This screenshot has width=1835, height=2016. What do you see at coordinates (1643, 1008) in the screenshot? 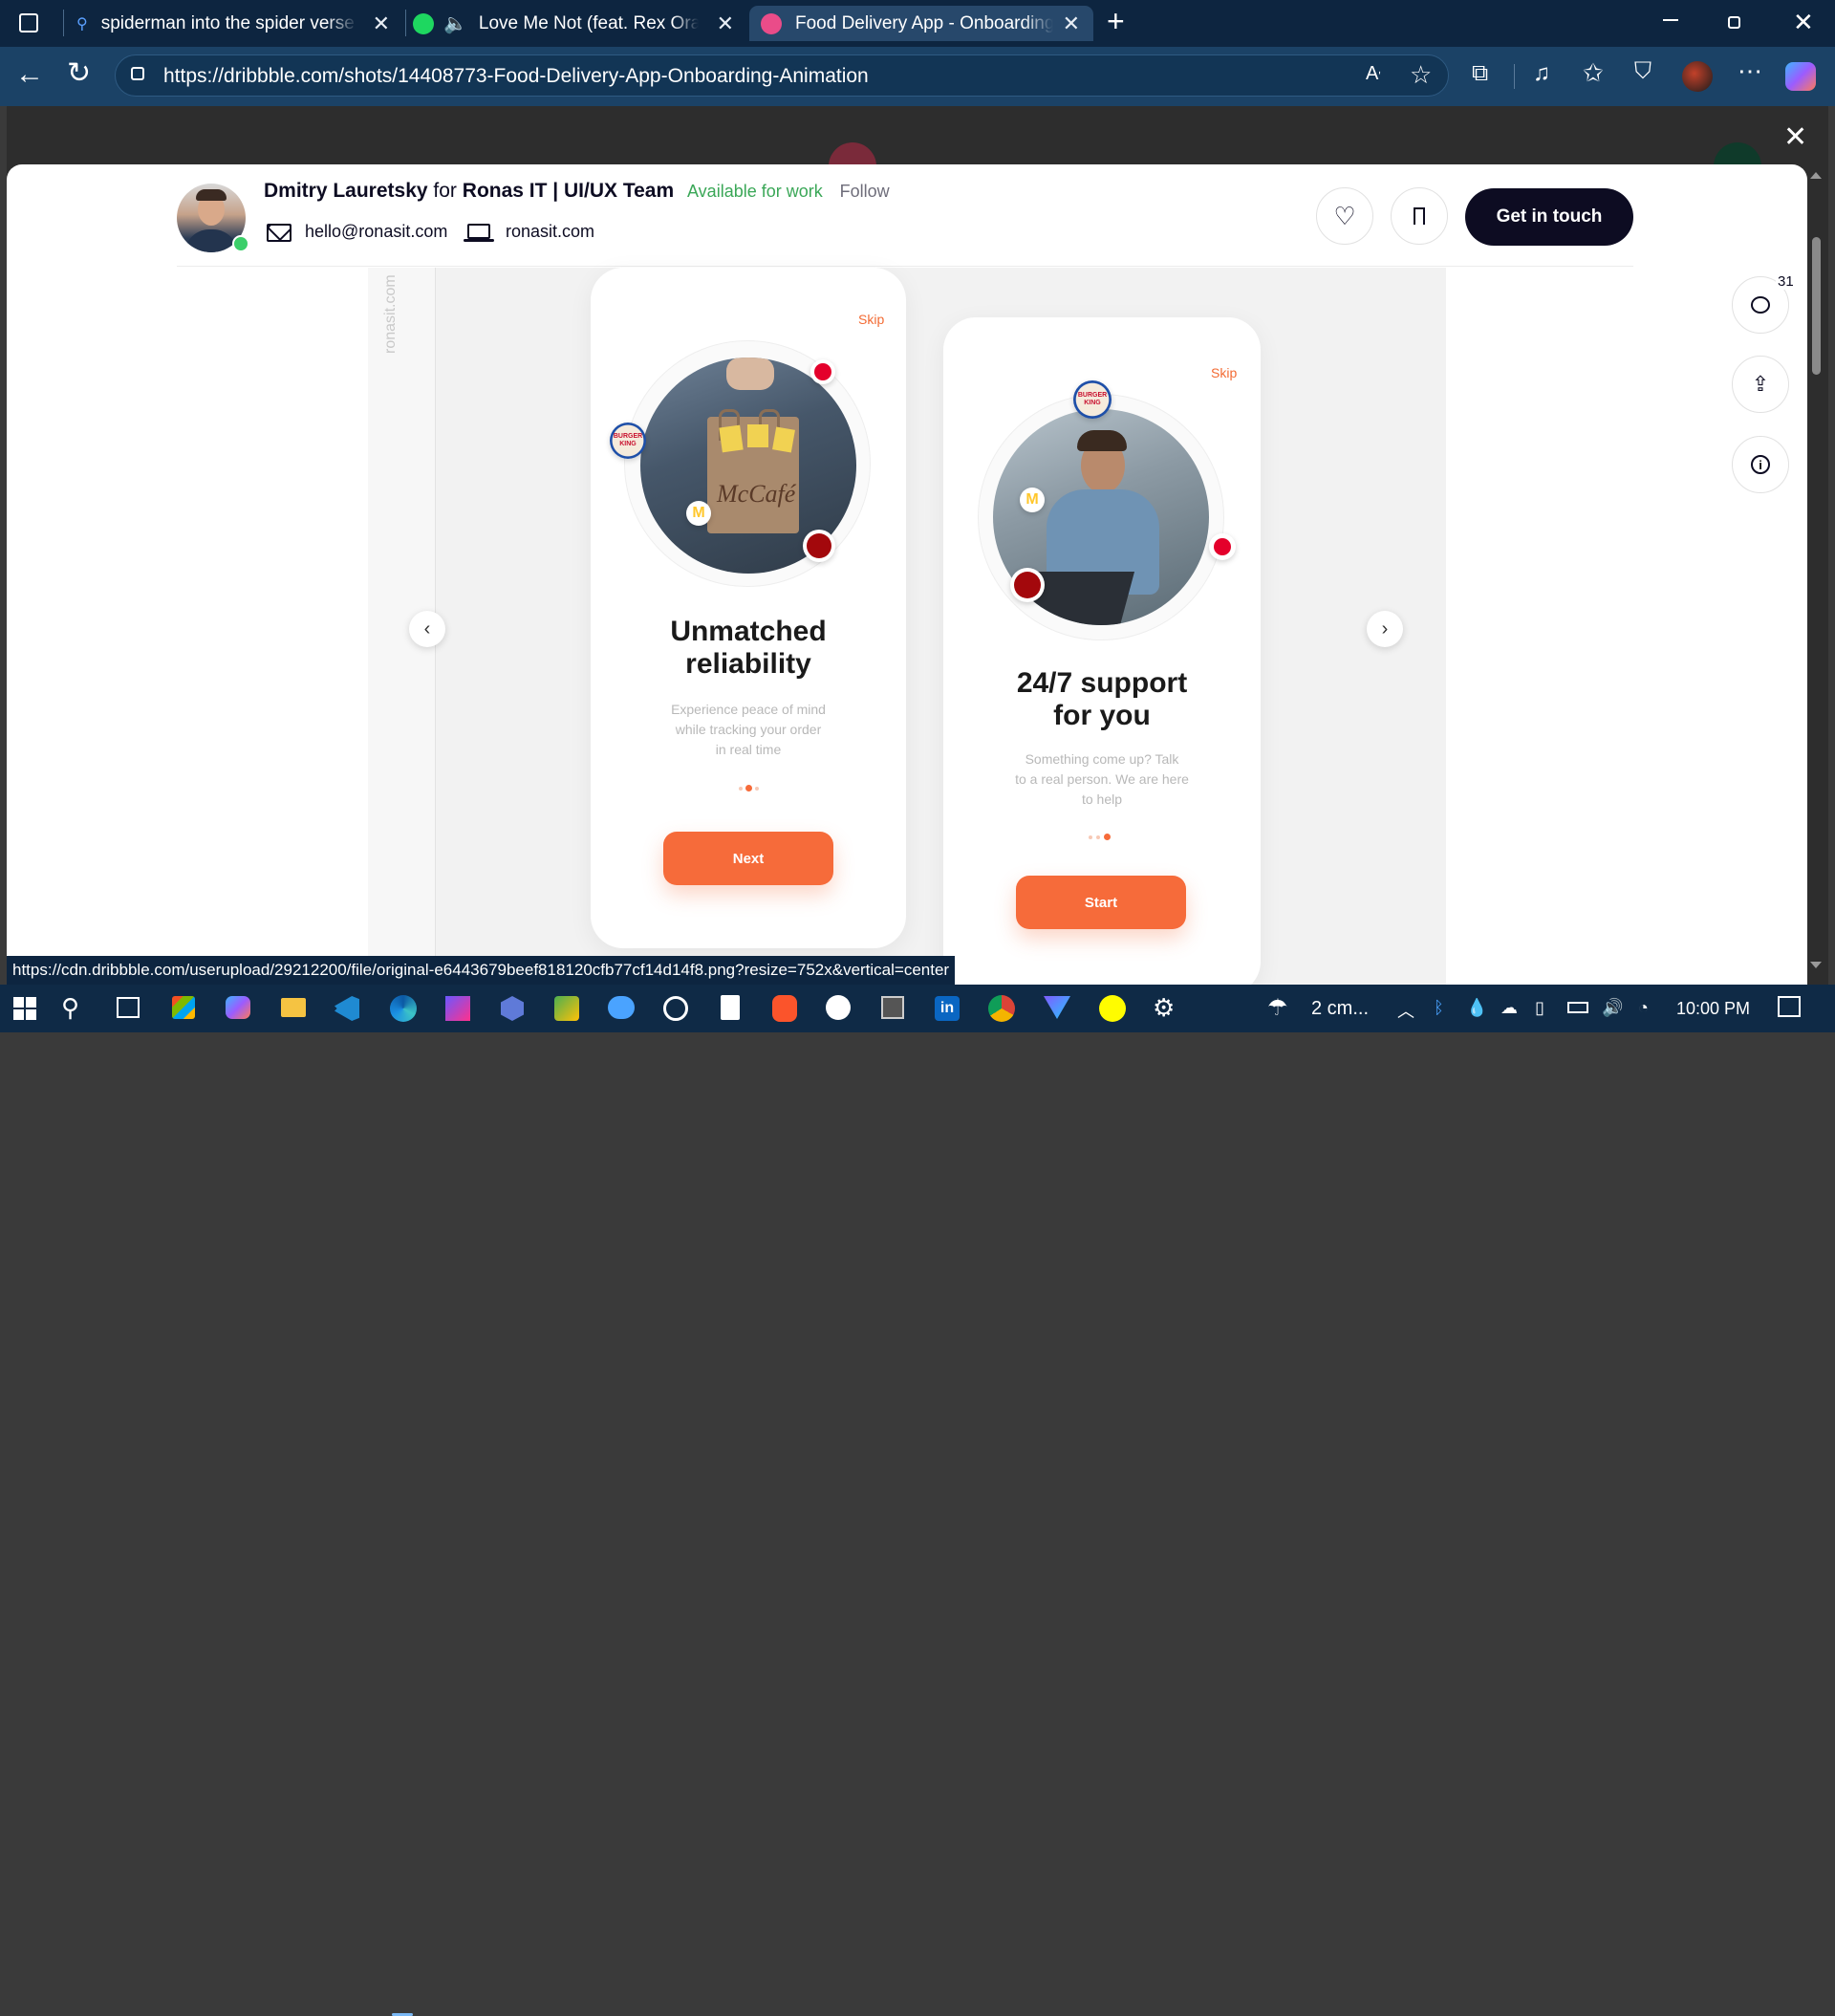
I see `wifi-icon: ◔` at bounding box center [1643, 1008].